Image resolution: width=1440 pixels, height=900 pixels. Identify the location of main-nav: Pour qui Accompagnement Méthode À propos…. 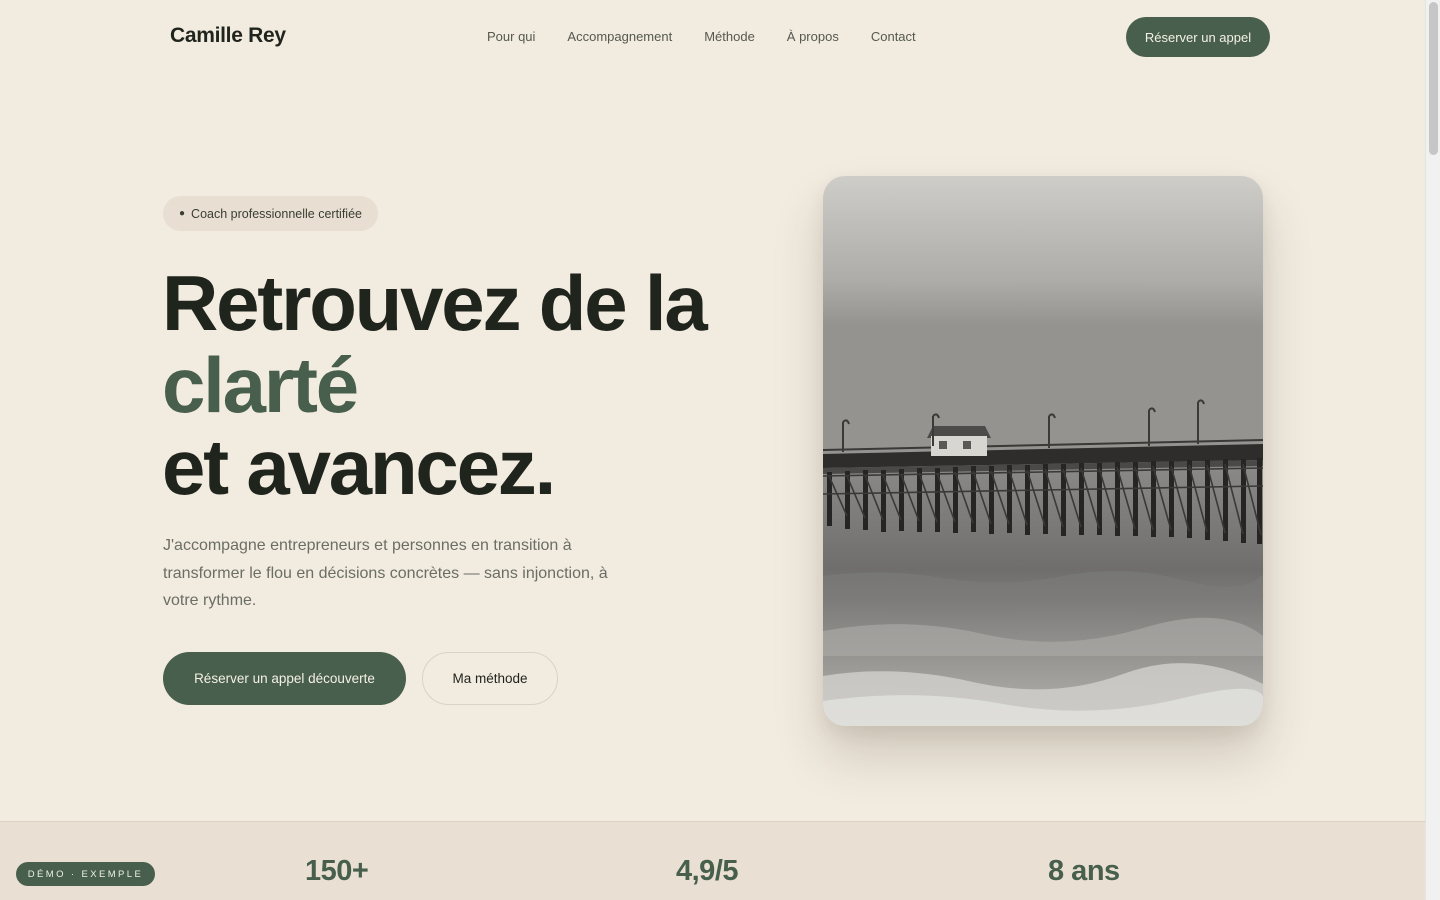
(701, 36).